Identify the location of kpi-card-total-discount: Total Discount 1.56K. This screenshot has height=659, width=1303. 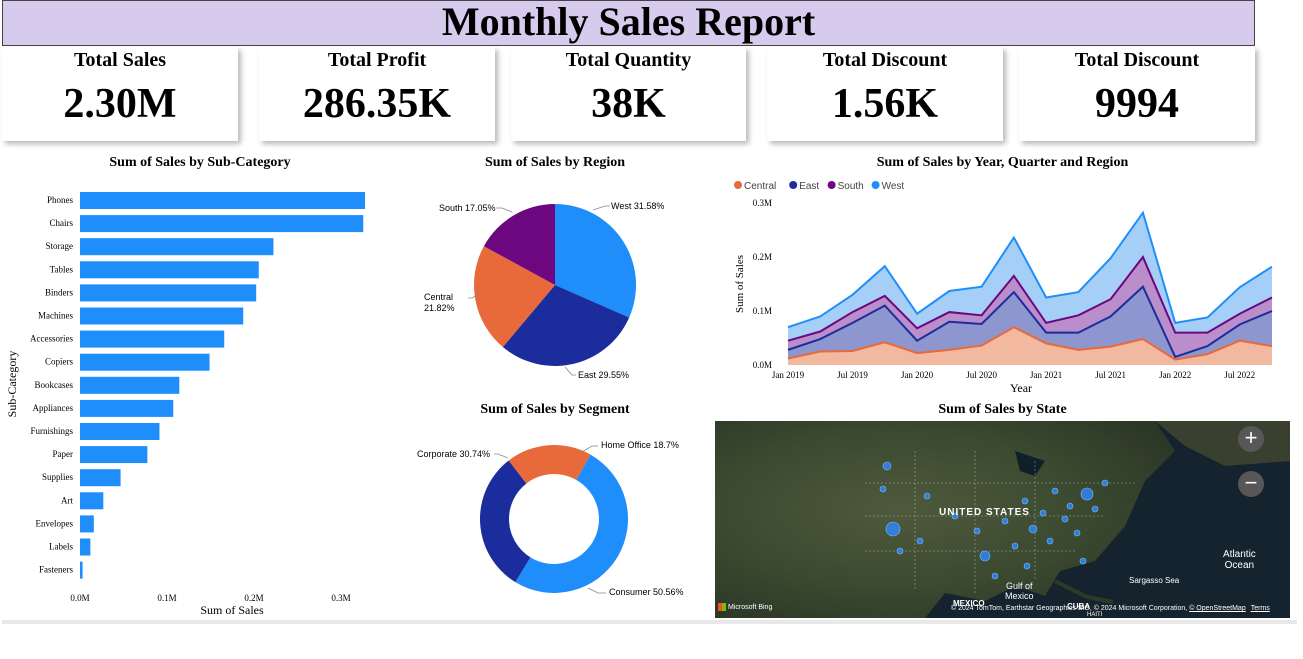
(885, 94).